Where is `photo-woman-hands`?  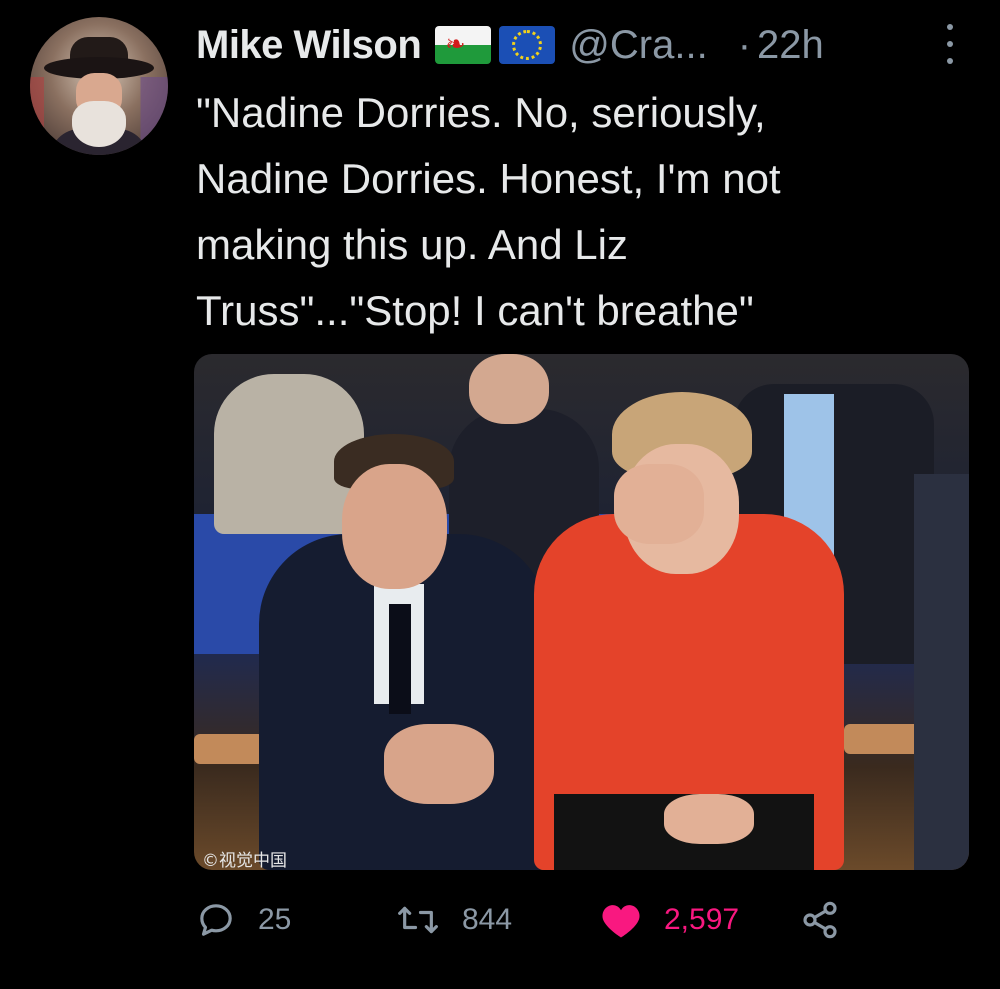
photo-woman-hands is located at coordinates (709, 819).